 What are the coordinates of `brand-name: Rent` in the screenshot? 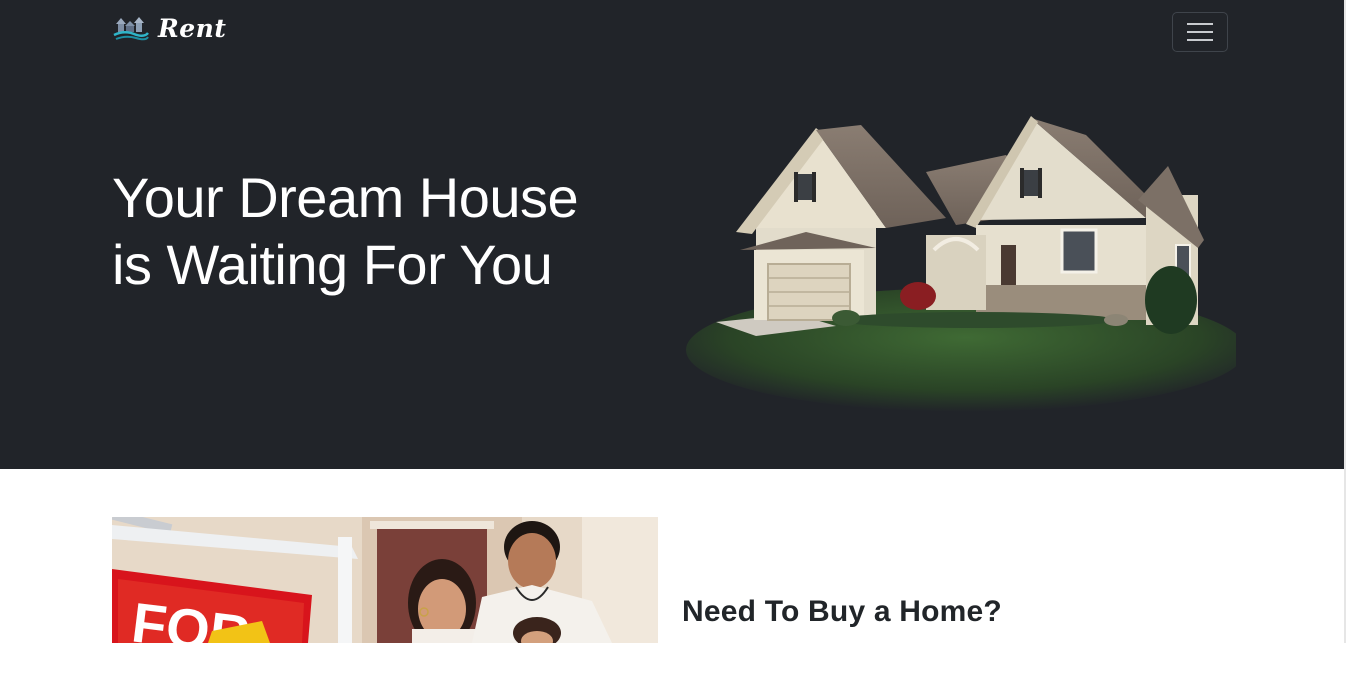 It's located at (192, 28).